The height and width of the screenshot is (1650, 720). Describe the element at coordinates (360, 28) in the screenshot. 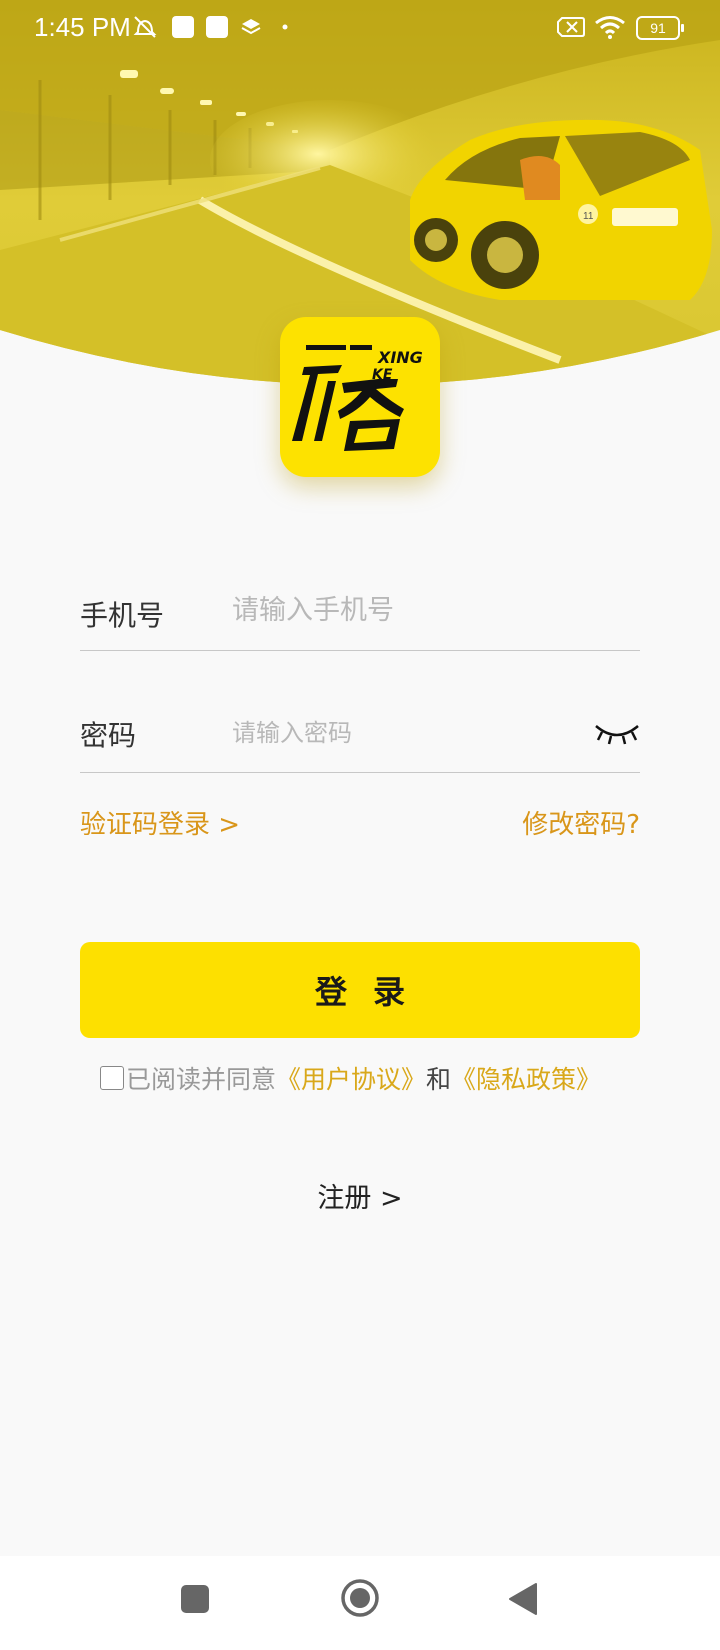

I see `status-bar: 1:45 PM 91` at that location.